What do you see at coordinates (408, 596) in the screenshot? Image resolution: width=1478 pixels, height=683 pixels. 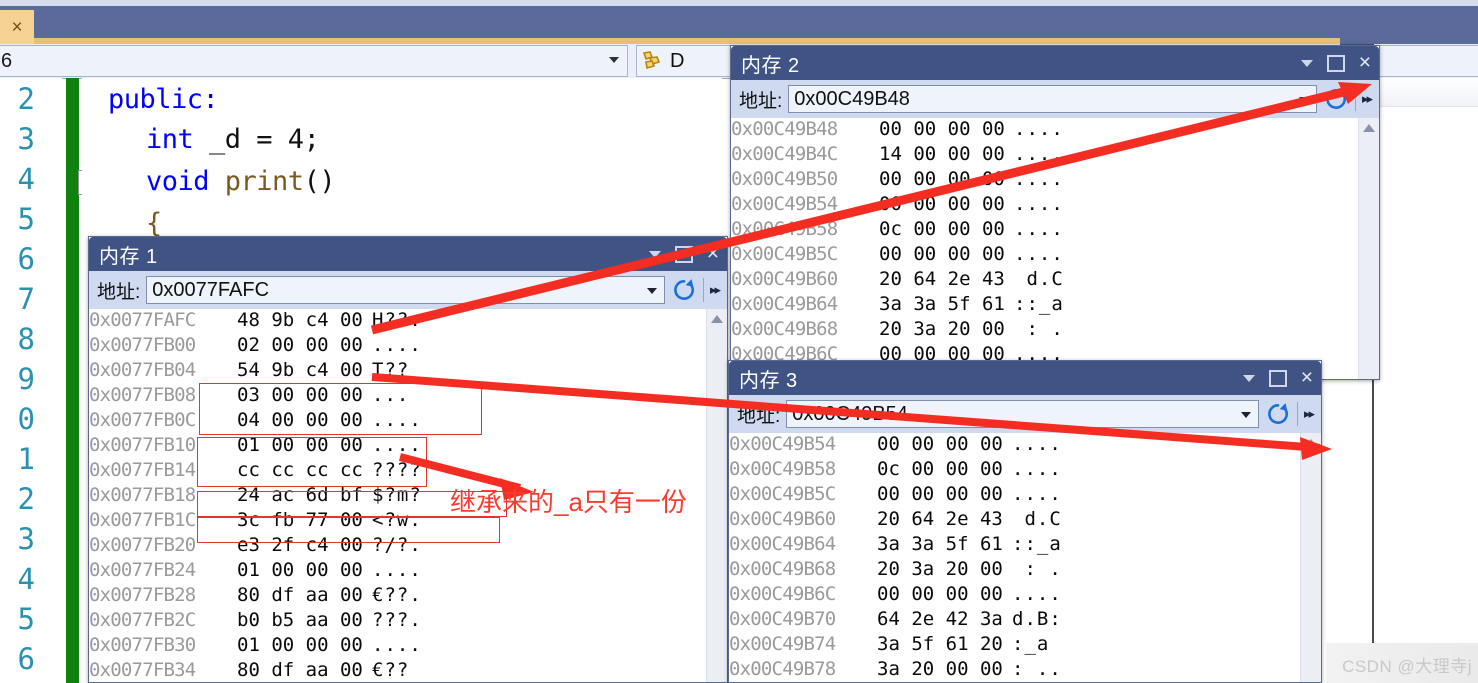 I see `memory-row: 0x0077FB28 80 df aa 00 €??.` at bounding box center [408, 596].